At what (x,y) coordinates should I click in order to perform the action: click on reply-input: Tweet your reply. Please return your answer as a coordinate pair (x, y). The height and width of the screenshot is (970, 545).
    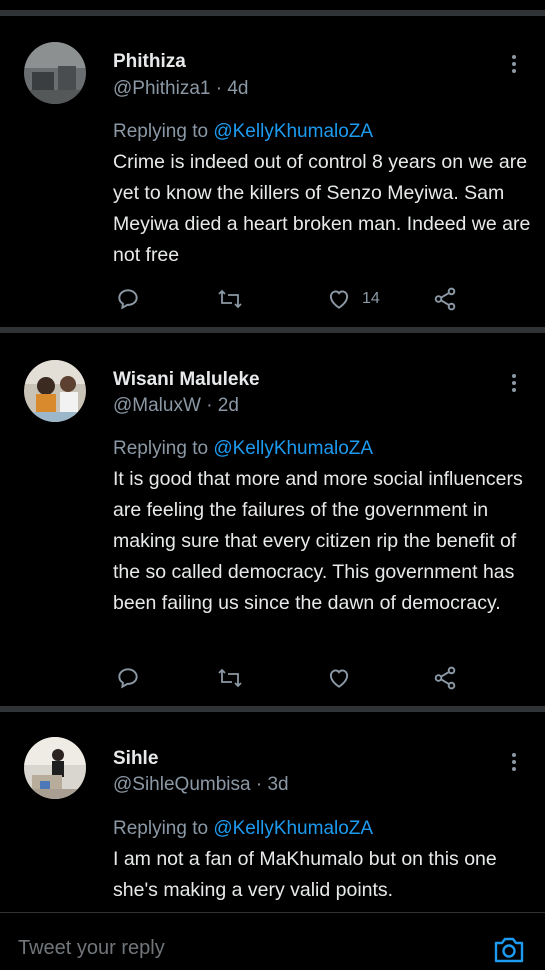
    Looking at the image, I should click on (91, 948).